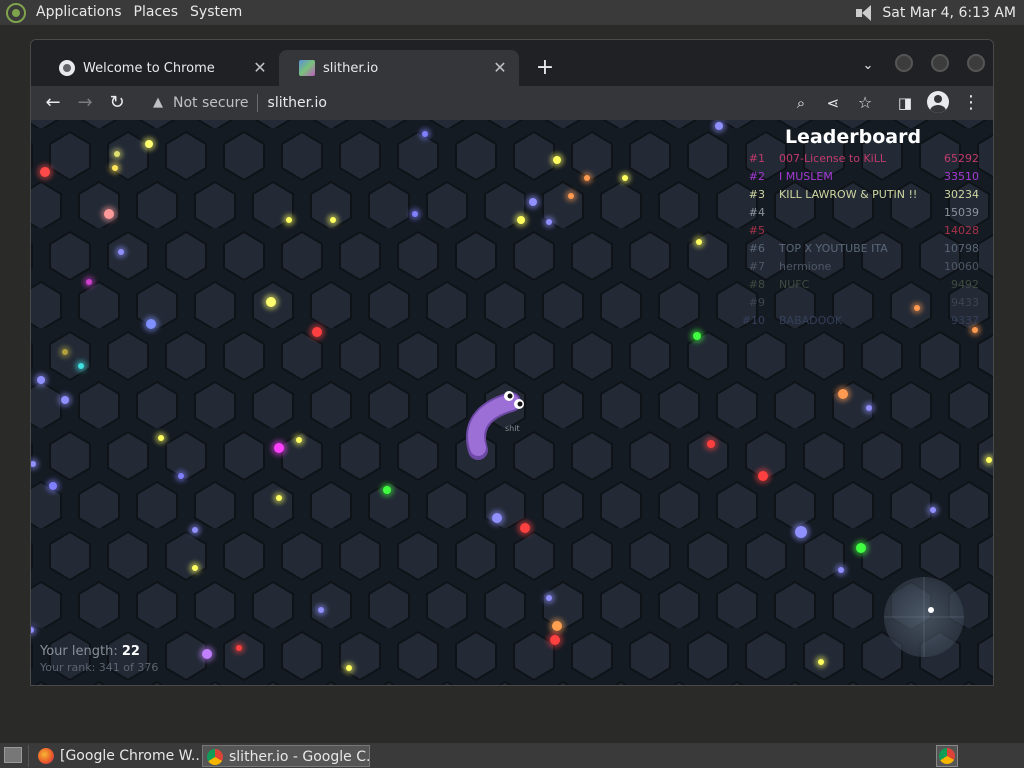 The image size is (1024, 768). Describe the element at coordinates (257, 103) in the screenshot. I see `omnibox-divider` at that location.